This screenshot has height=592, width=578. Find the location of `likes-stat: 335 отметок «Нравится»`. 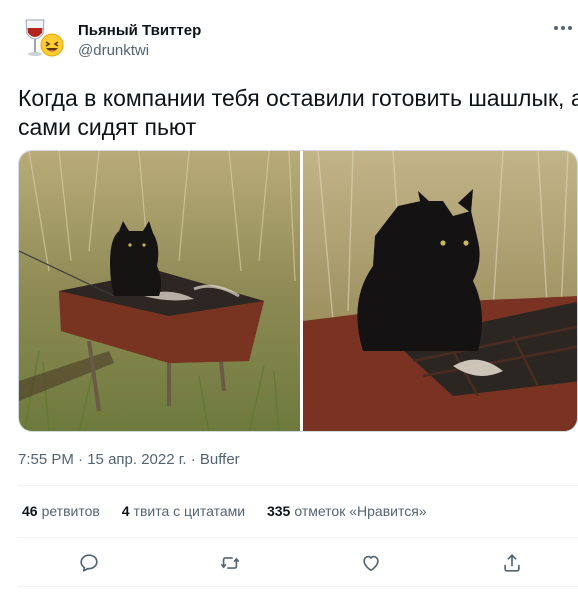

likes-stat: 335 отметок «Нравится» is located at coordinates (347, 511).